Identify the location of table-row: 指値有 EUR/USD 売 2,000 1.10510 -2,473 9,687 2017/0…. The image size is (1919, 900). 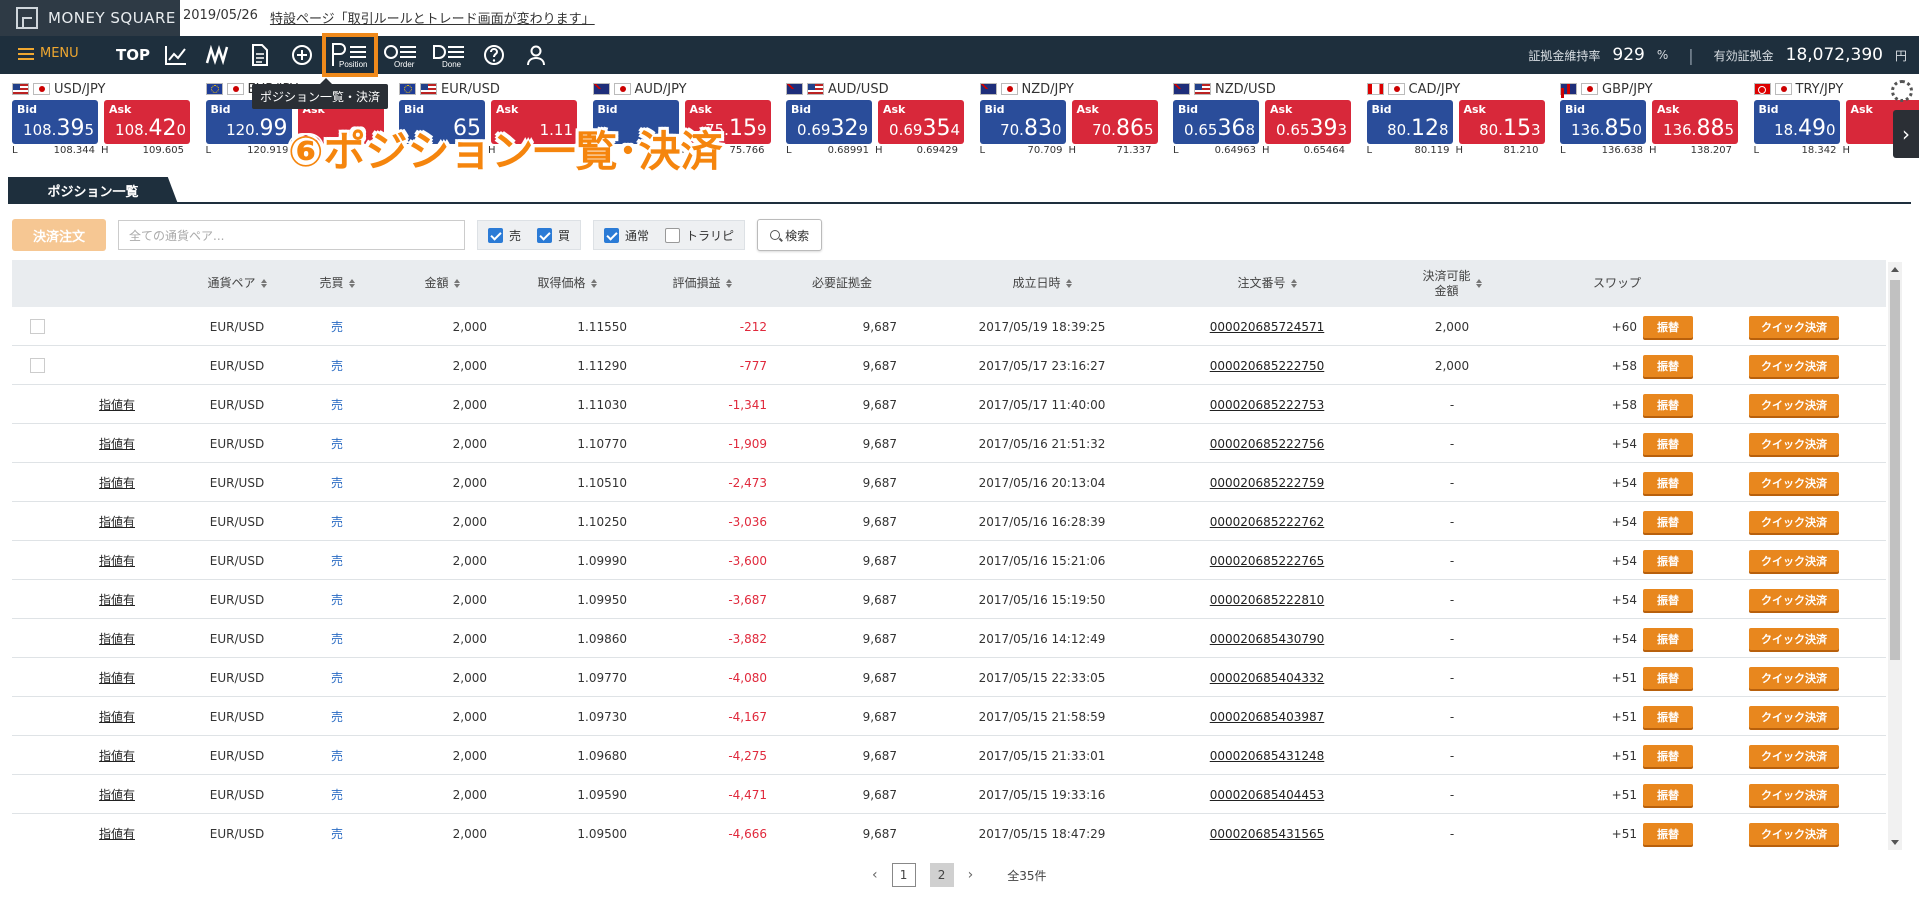
(949, 482).